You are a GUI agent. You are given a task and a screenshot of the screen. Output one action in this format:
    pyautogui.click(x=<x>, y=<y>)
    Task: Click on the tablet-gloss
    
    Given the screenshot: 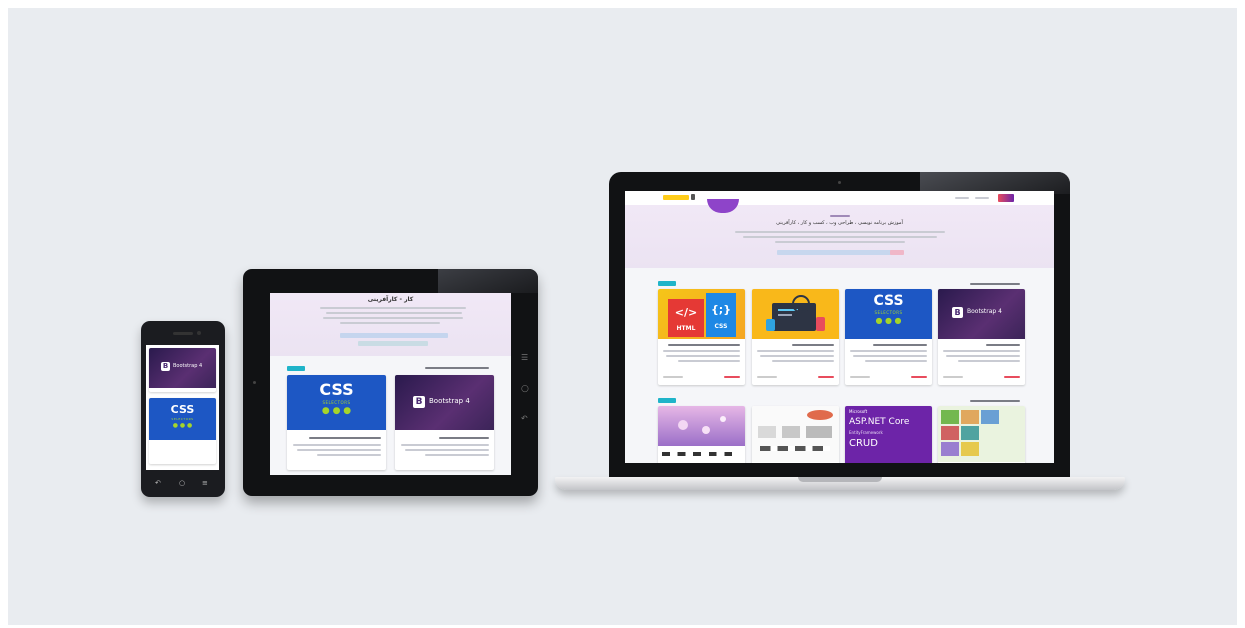 What is the action you would take?
    pyautogui.click(x=488, y=281)
    